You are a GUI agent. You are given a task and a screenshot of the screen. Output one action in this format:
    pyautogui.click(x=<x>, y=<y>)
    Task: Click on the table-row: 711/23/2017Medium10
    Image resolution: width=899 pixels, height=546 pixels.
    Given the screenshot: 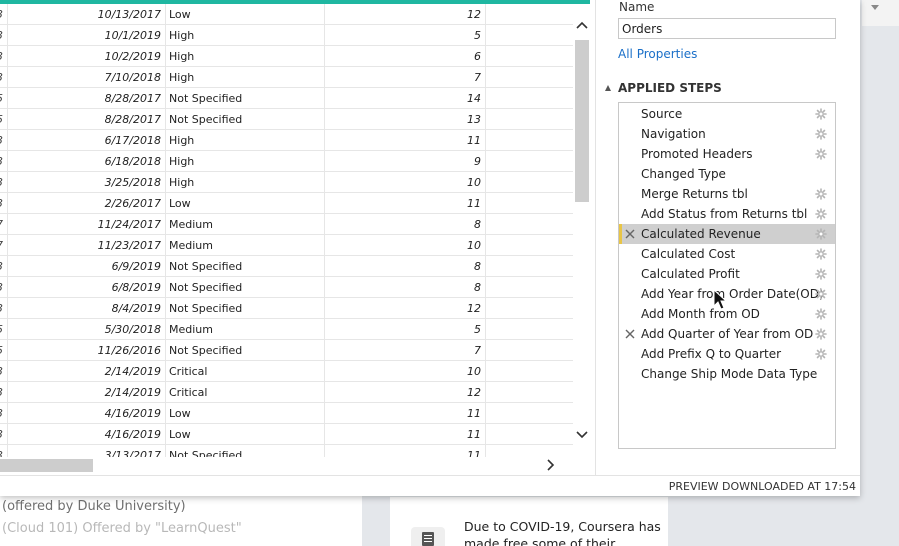 What is the action you would take?
    pyautogui.click(x=286, y=245)
    